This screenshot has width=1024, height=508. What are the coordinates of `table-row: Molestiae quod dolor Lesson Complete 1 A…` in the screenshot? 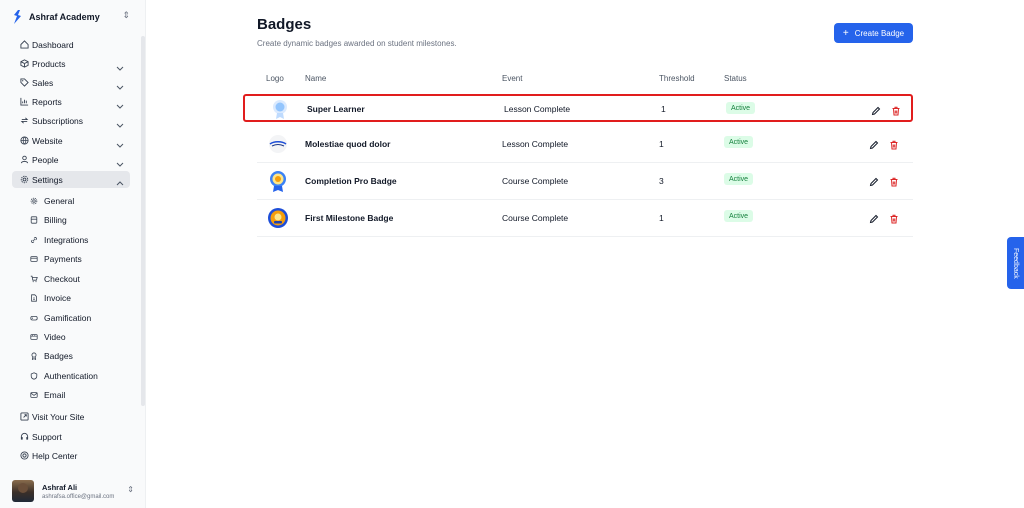 It's located at (585, 145).